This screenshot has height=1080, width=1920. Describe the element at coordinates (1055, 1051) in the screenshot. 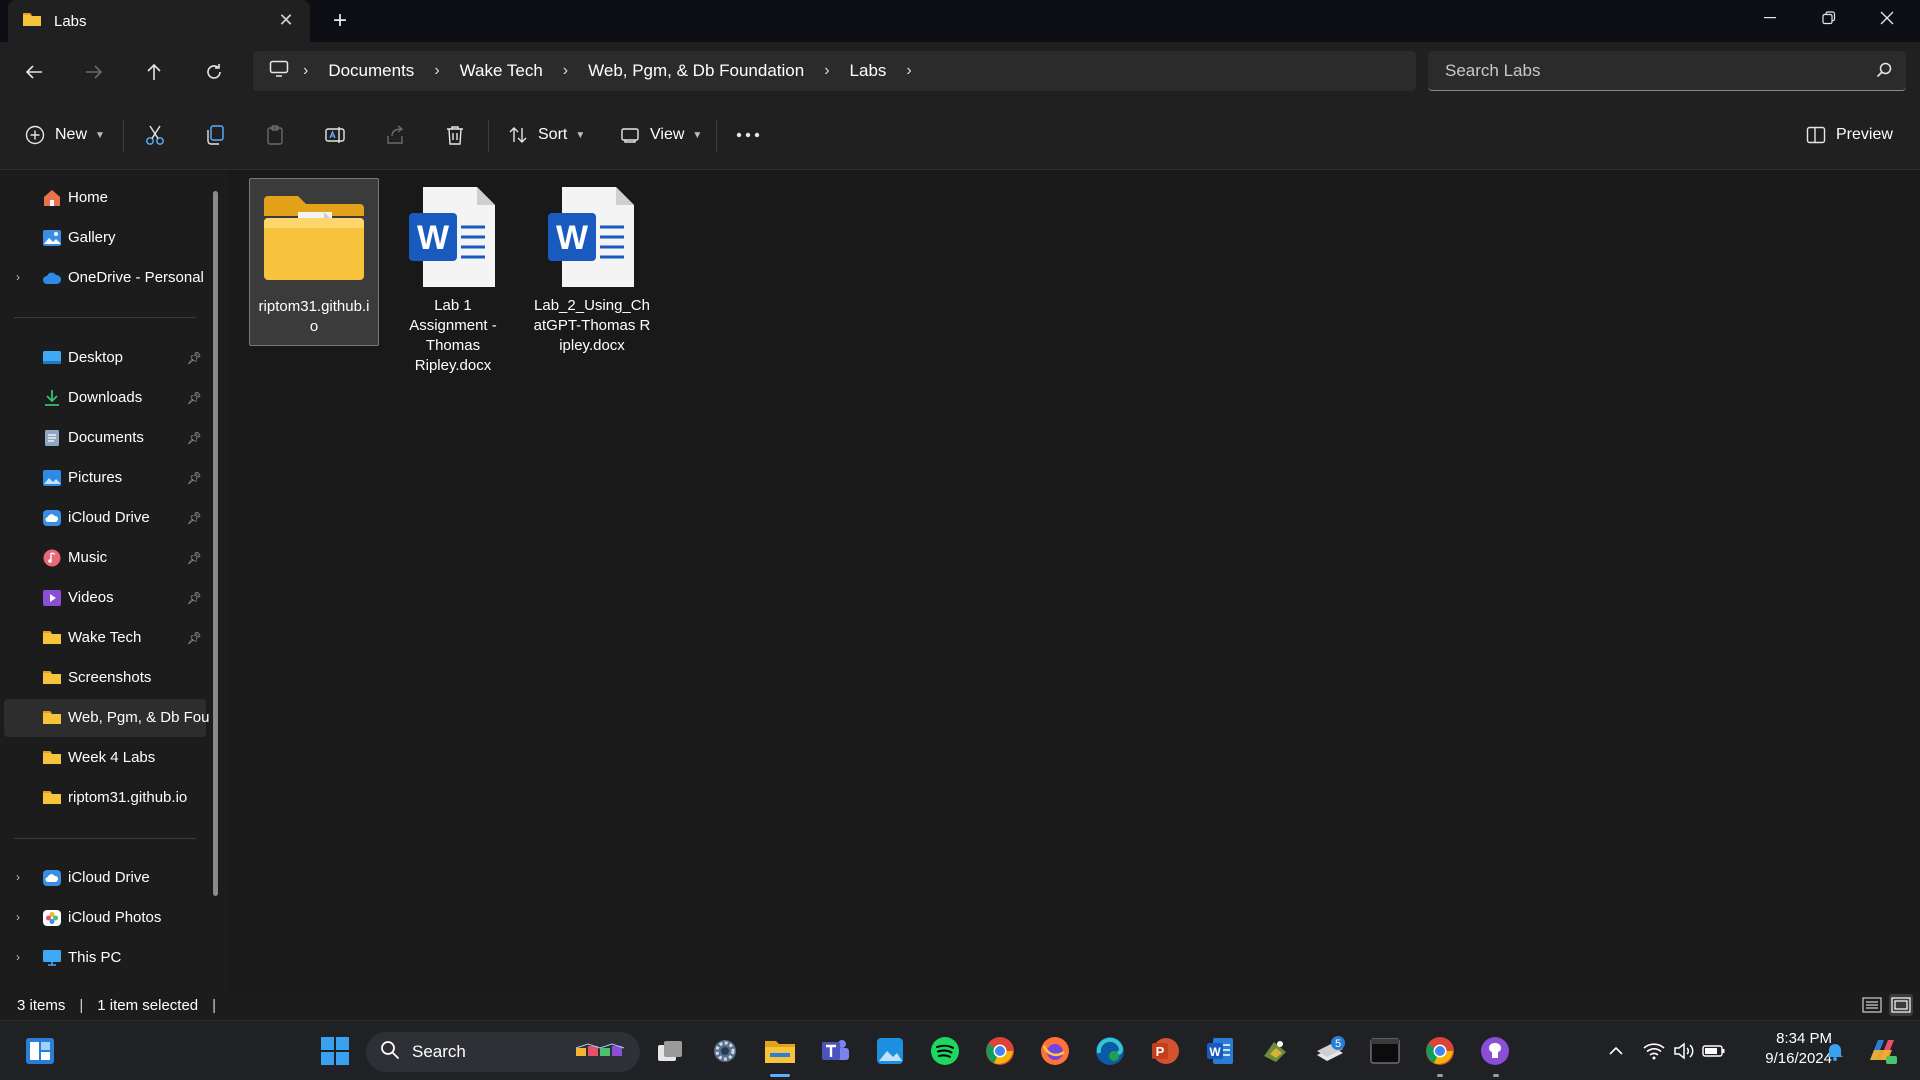

I see `firefox-icon` at that location.